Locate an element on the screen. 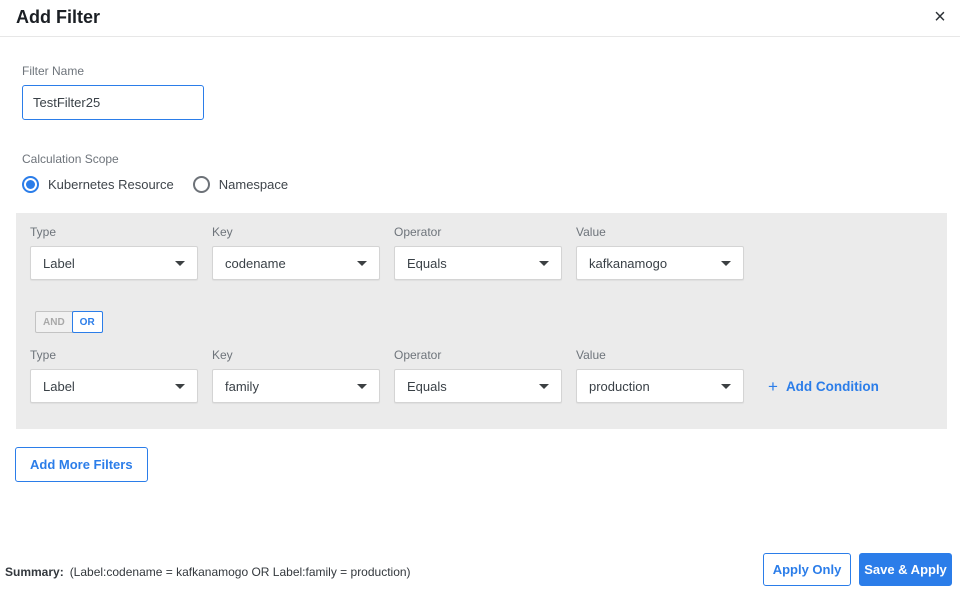 This screenshot has width=960, height=595. radio-label: Namespace is located at coordinates (253, 184).